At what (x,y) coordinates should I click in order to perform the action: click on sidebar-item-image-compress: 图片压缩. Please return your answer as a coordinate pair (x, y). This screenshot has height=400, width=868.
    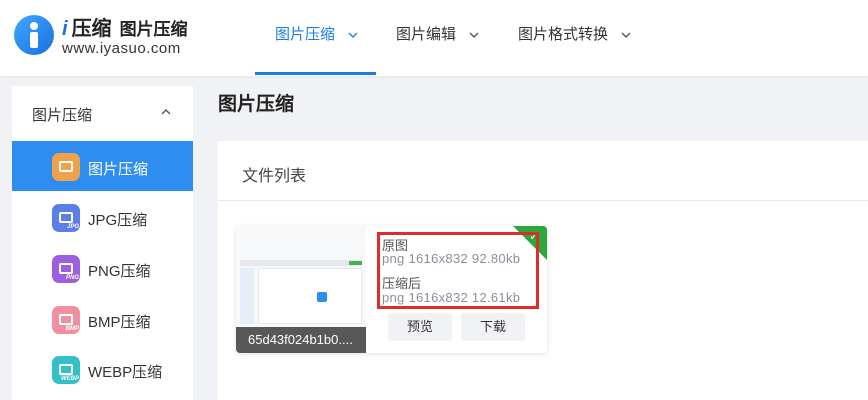
    Looking at the image, I should click on (102, 166).